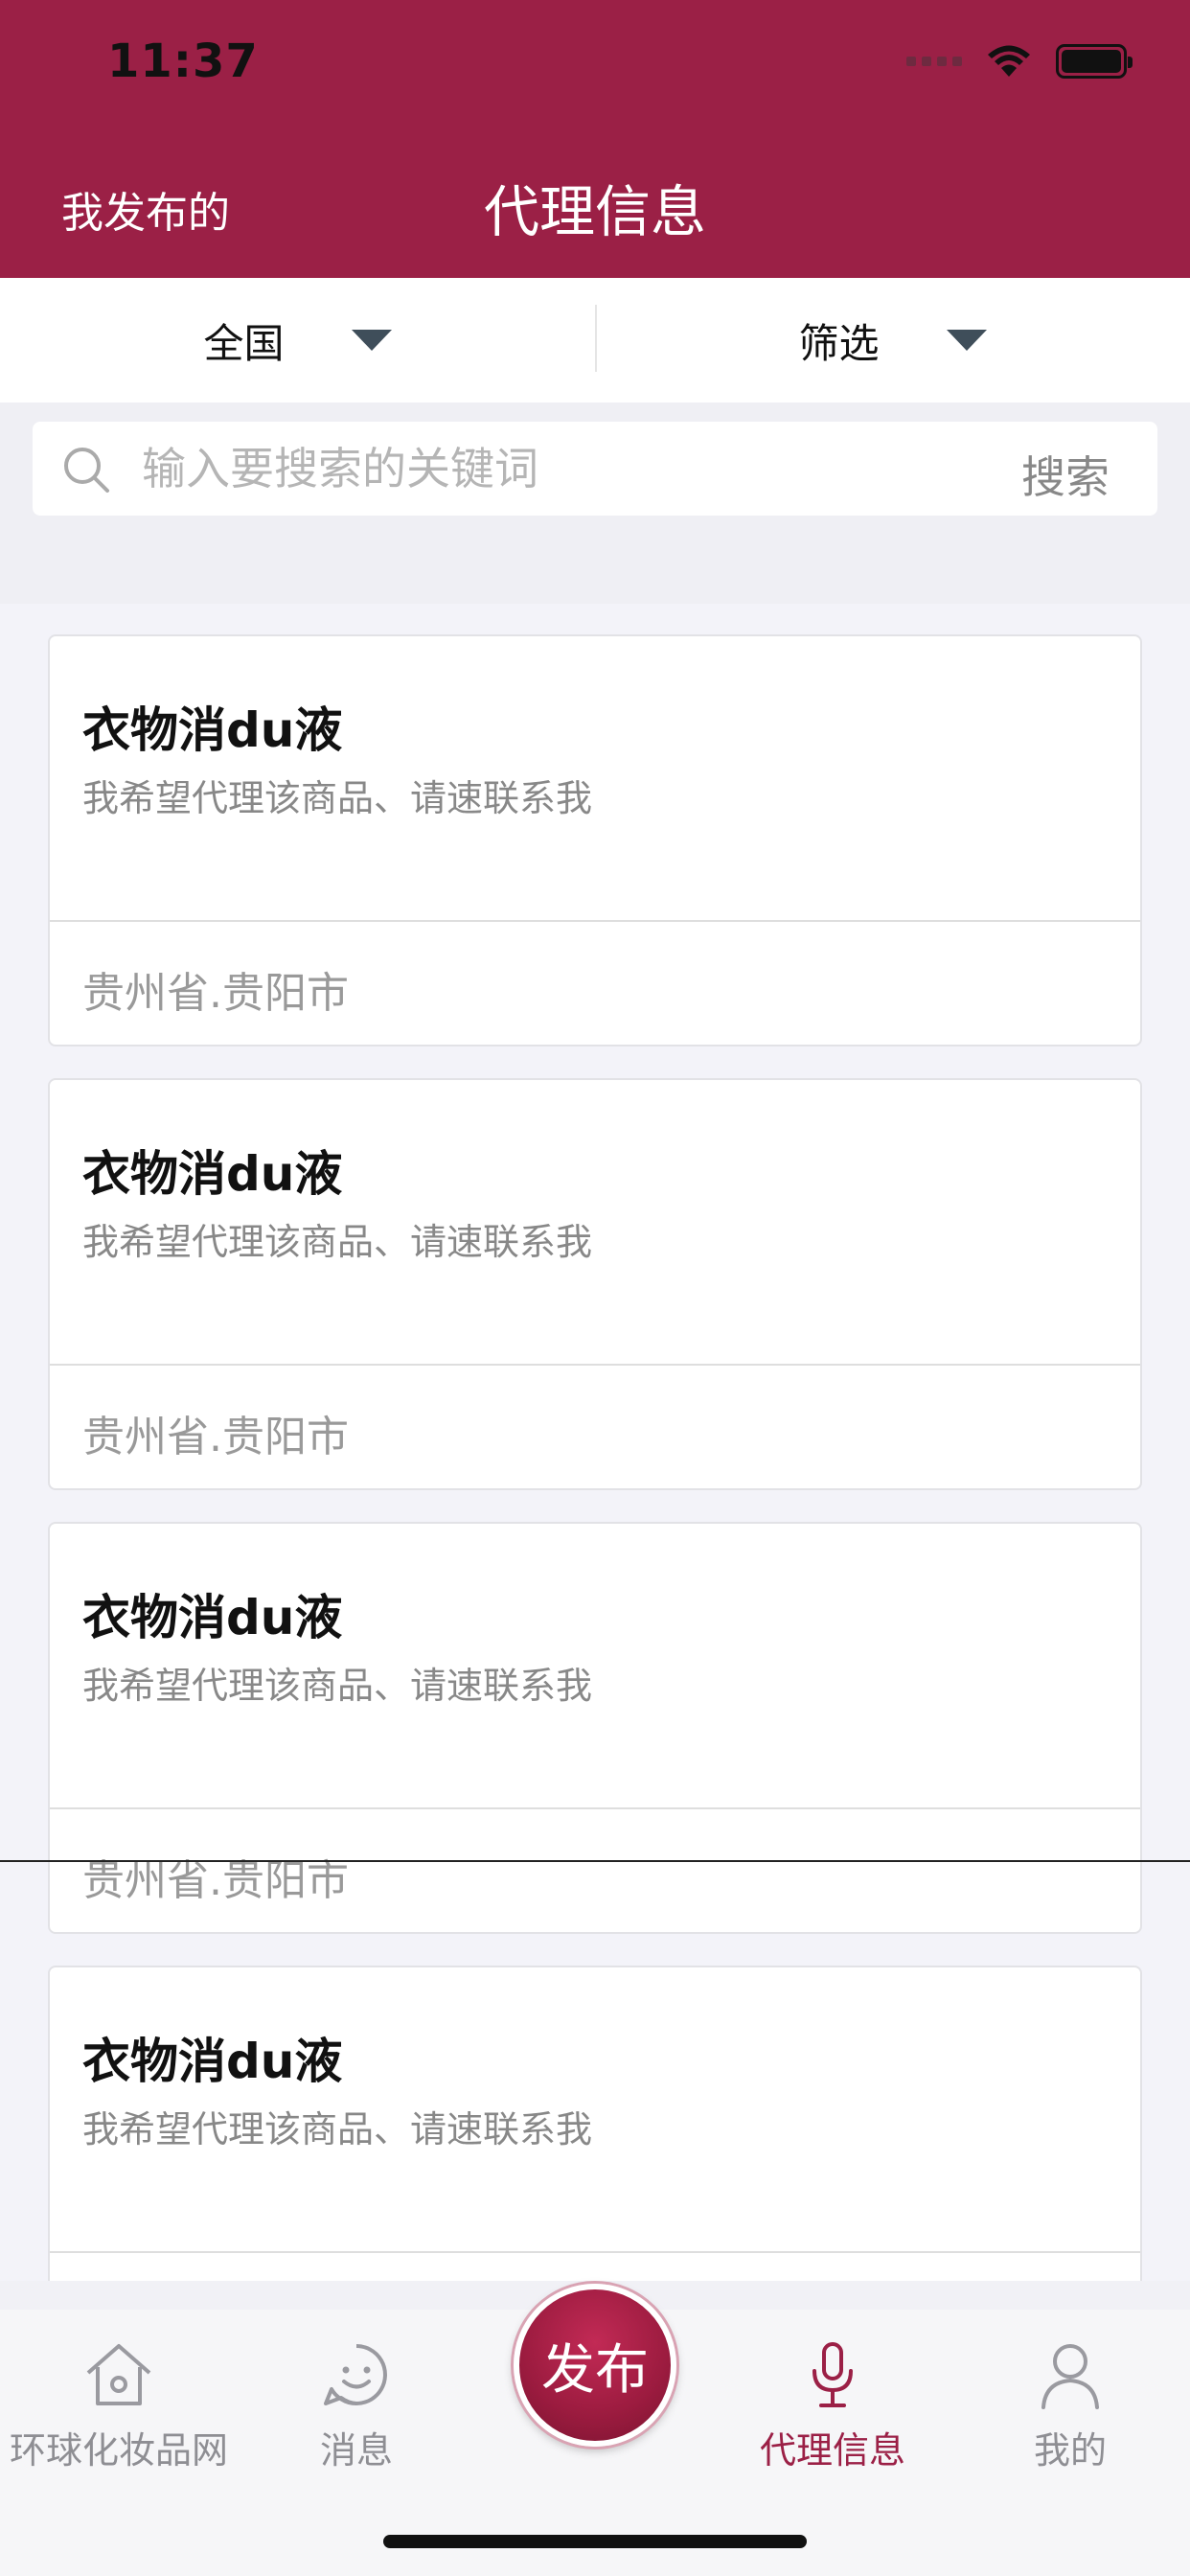  Describe the element at coordinates (595, 2541) in the screenshot. I see `home-indicator` at that location.